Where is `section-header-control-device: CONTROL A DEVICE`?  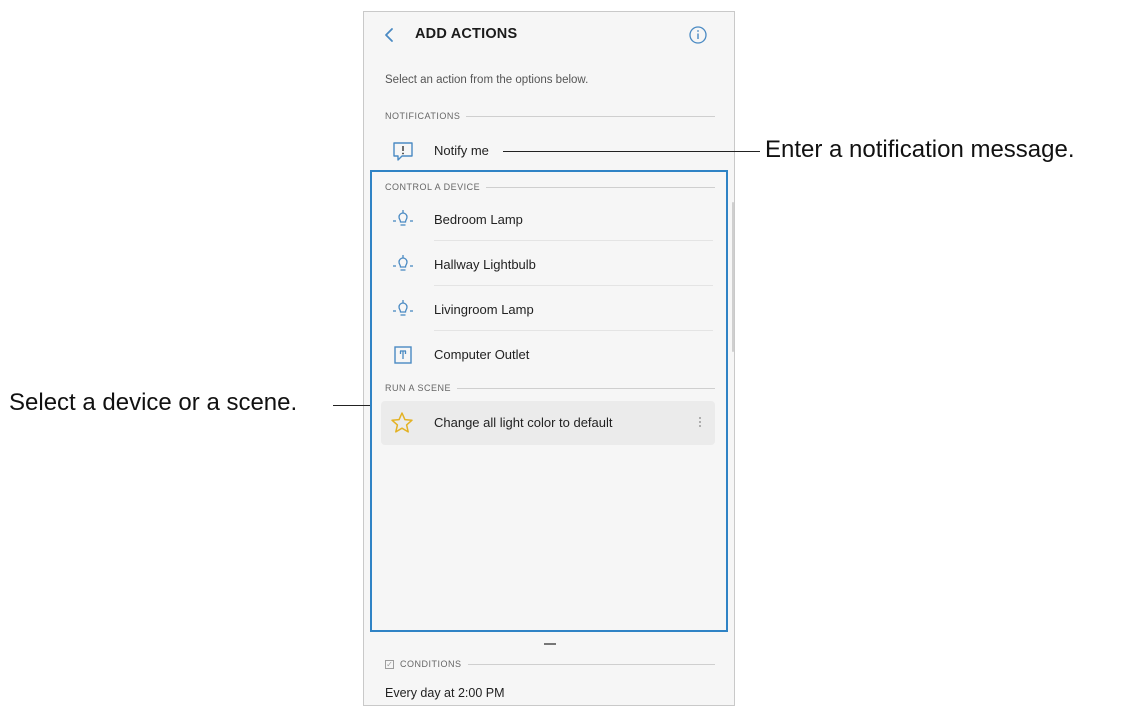
section-header-control-device: CONTROL A DEVICE is located at coordinates (550, 187).